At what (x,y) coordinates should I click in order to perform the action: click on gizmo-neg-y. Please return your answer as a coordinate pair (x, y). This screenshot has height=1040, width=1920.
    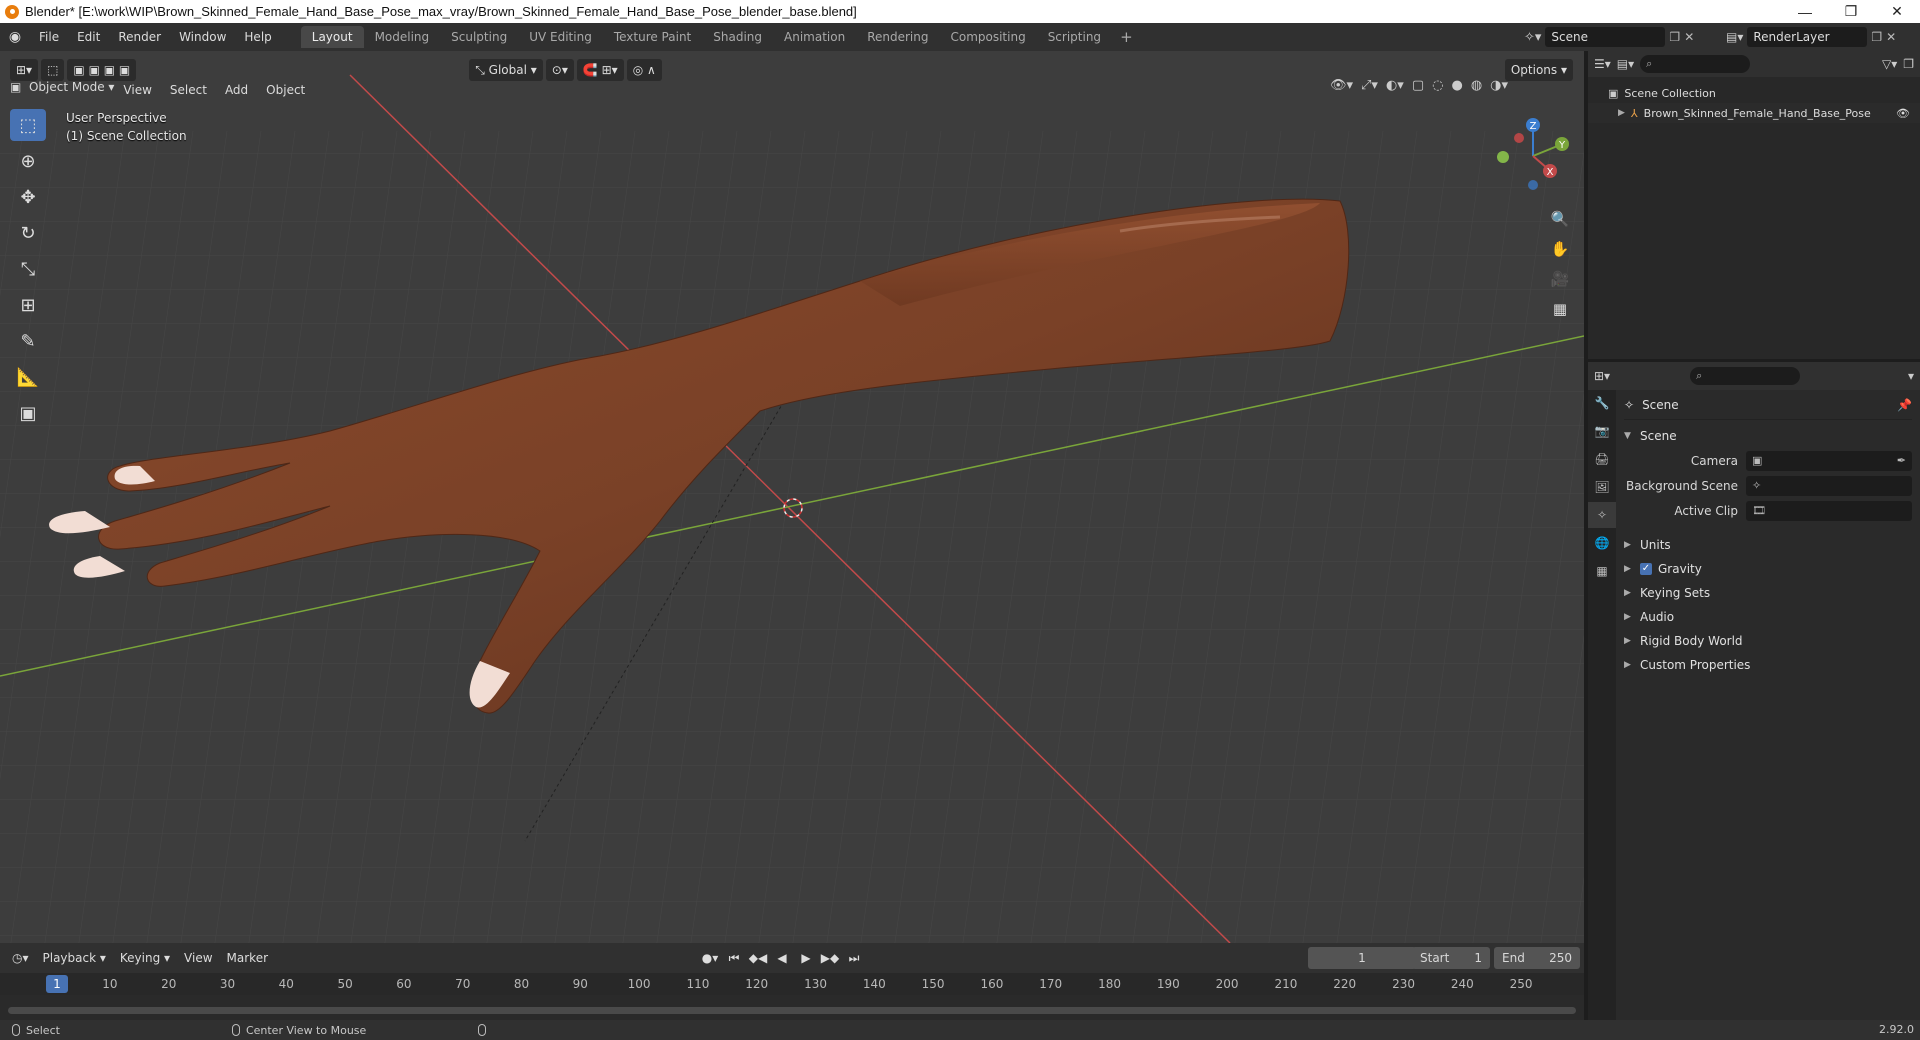
    Looking at the image, I should click on (1503, 157).